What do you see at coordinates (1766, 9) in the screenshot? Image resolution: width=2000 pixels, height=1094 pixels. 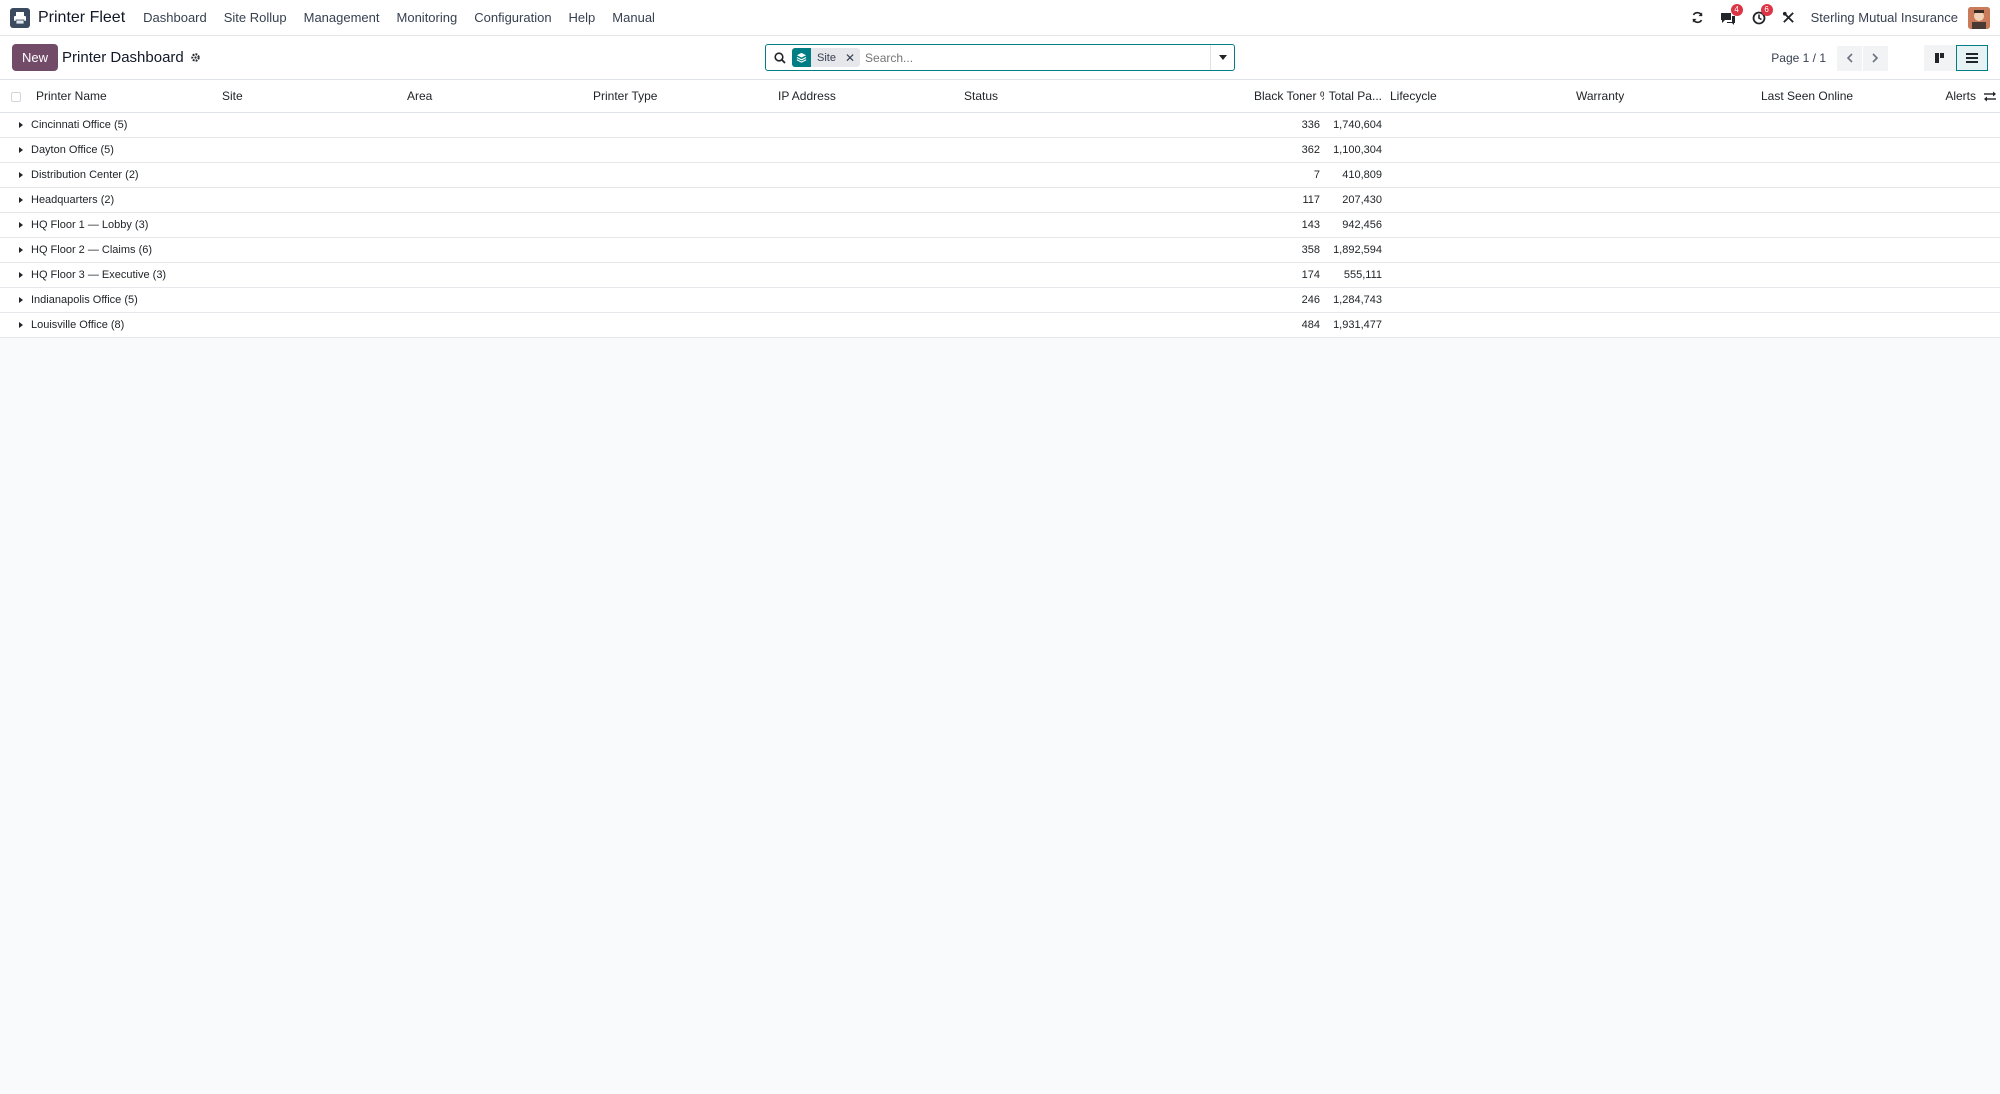 I see `activities-badge: 6` at bounding box center [1766, 9].